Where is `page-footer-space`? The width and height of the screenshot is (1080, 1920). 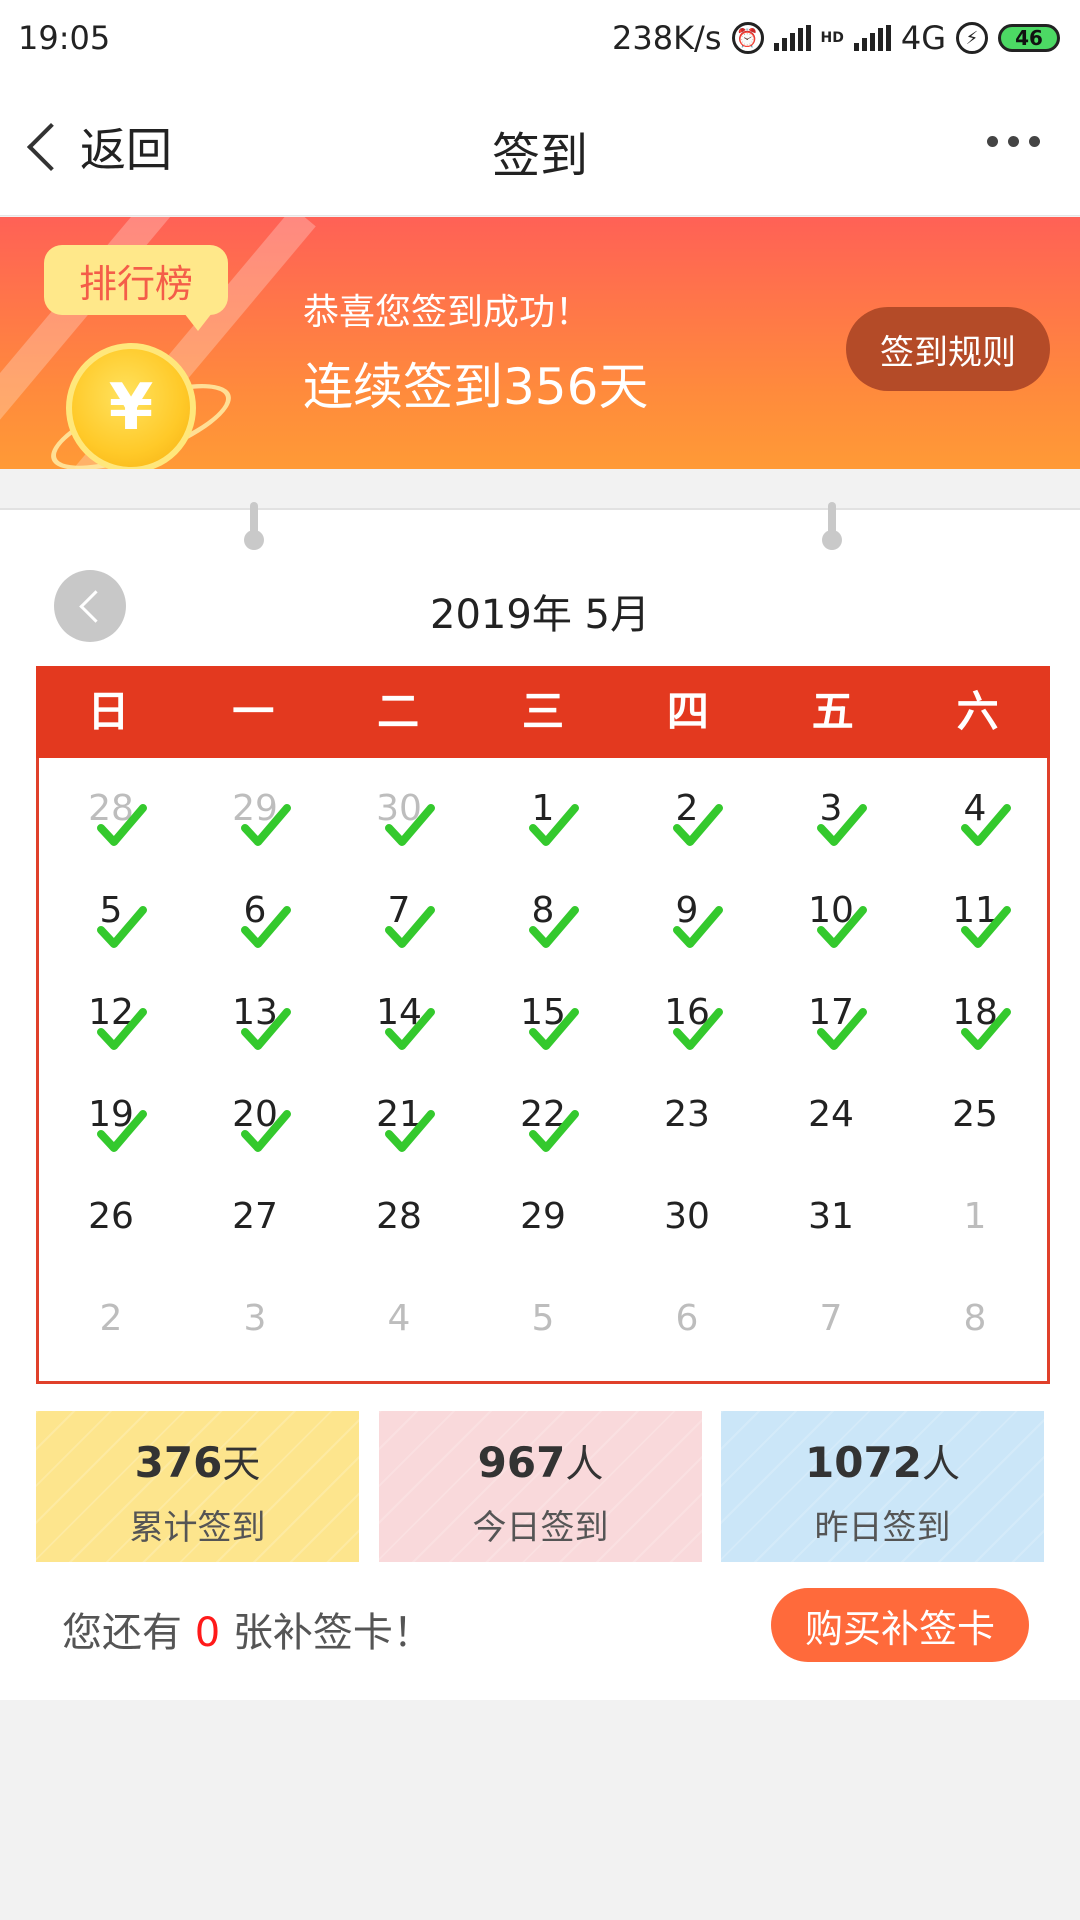
page-footer-space is located at coordinates (540, 1810).